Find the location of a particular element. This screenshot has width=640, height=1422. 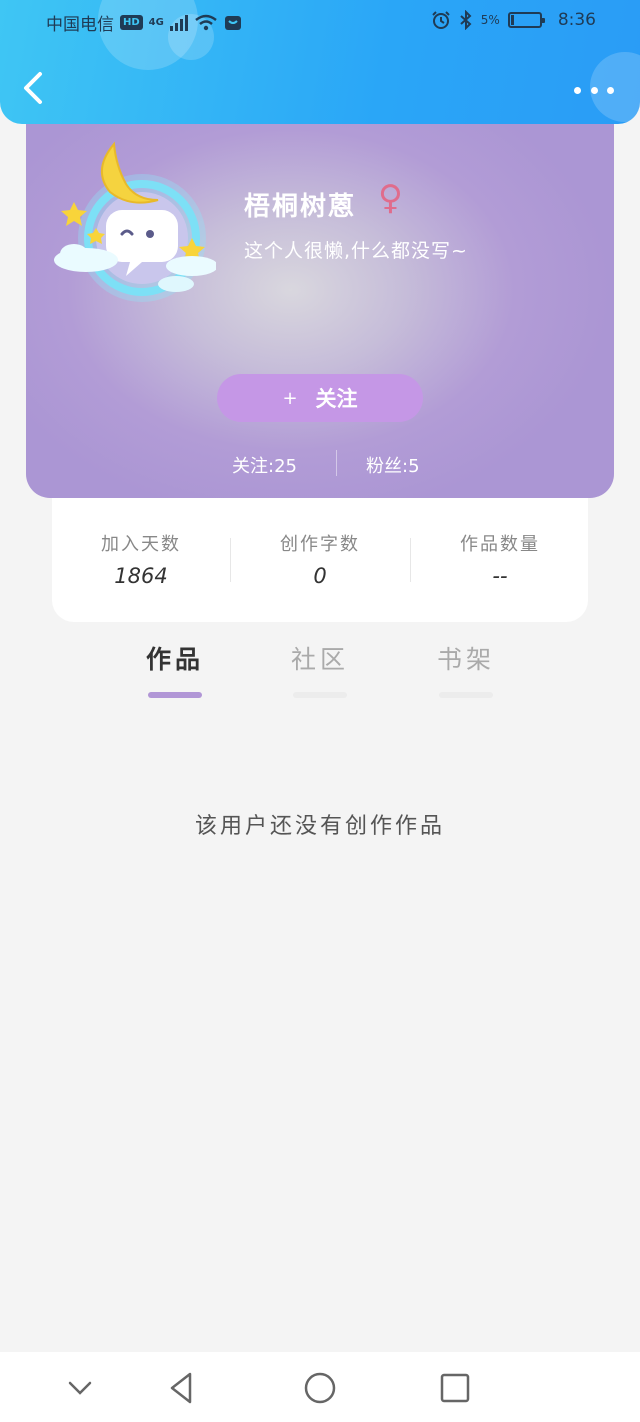

nav-recents-button is located at coordinates (455, 1388).